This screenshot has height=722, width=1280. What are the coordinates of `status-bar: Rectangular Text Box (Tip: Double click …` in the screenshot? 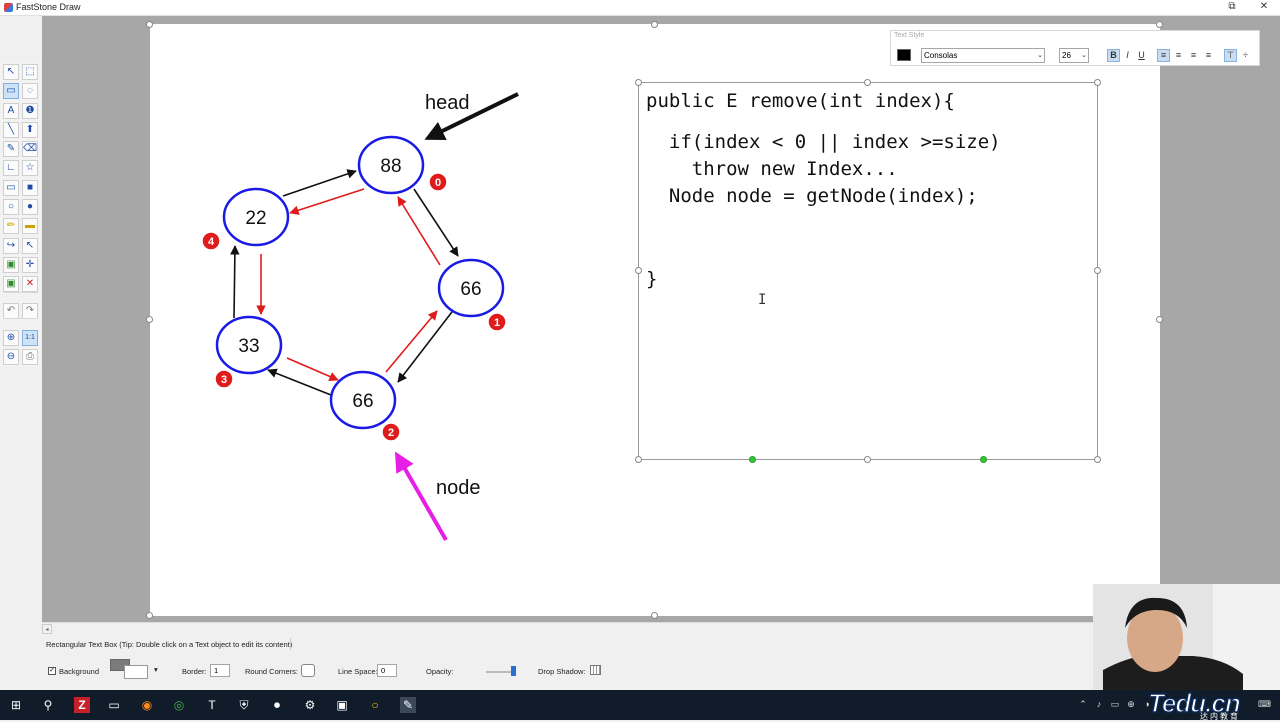 It's located at (567, 644).